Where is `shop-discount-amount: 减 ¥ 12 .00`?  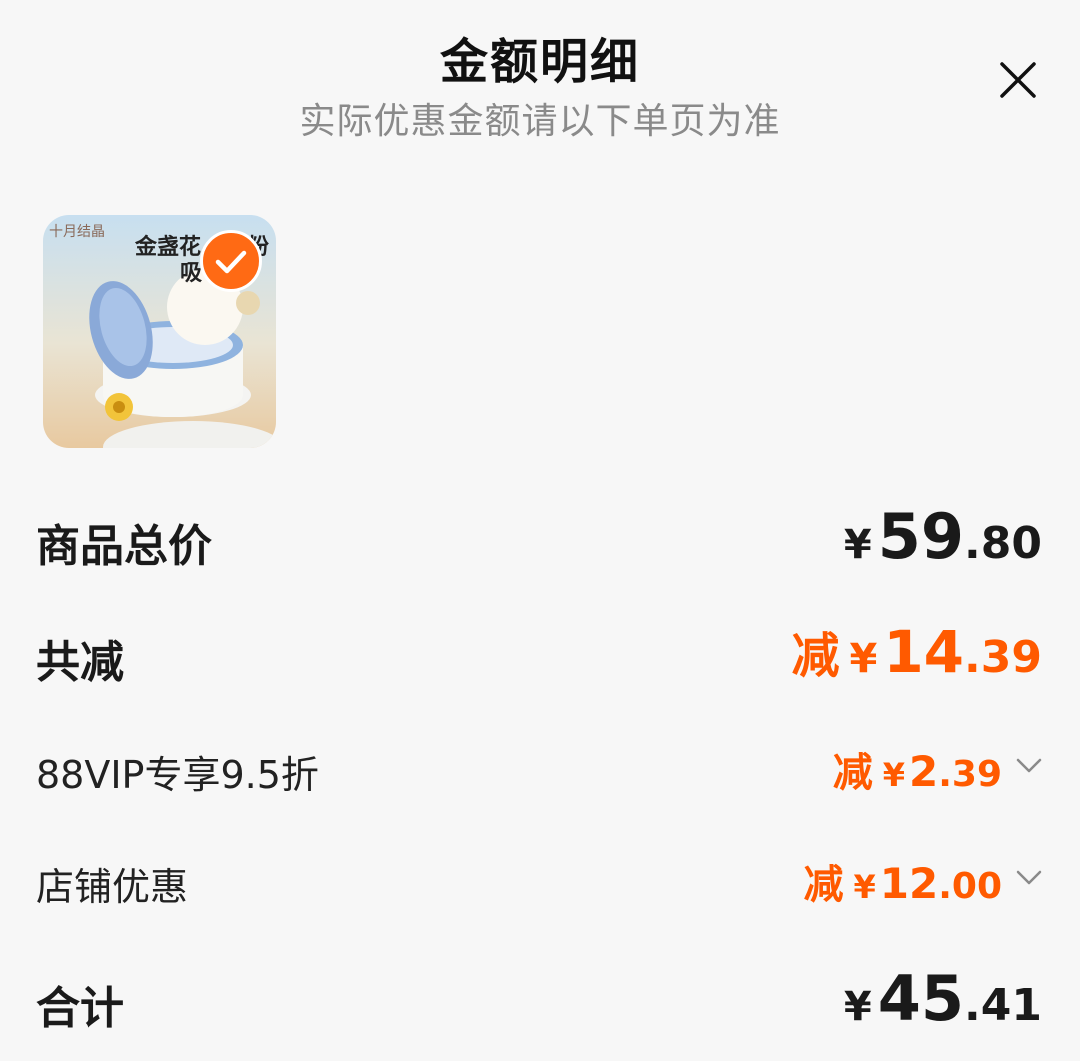 shop-discount-amount: 减 ¥ 12 .00 is located at coordinates (903, 881).